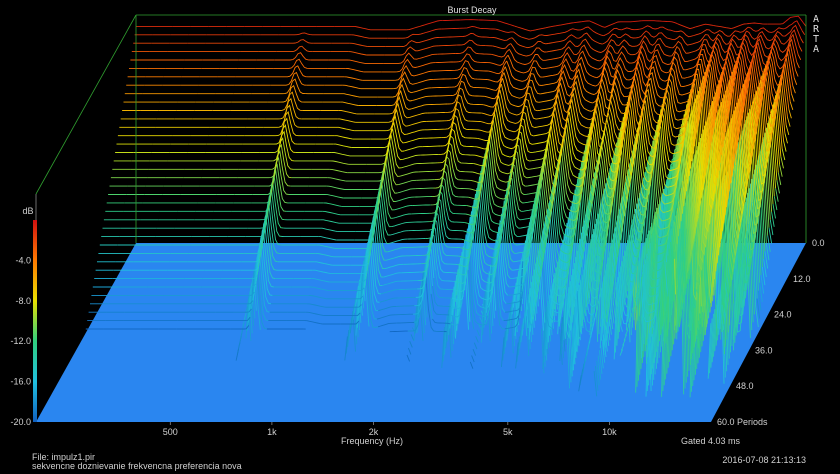  I want to click on gated-label: Gated 4.03 ms, so click(711, 441).